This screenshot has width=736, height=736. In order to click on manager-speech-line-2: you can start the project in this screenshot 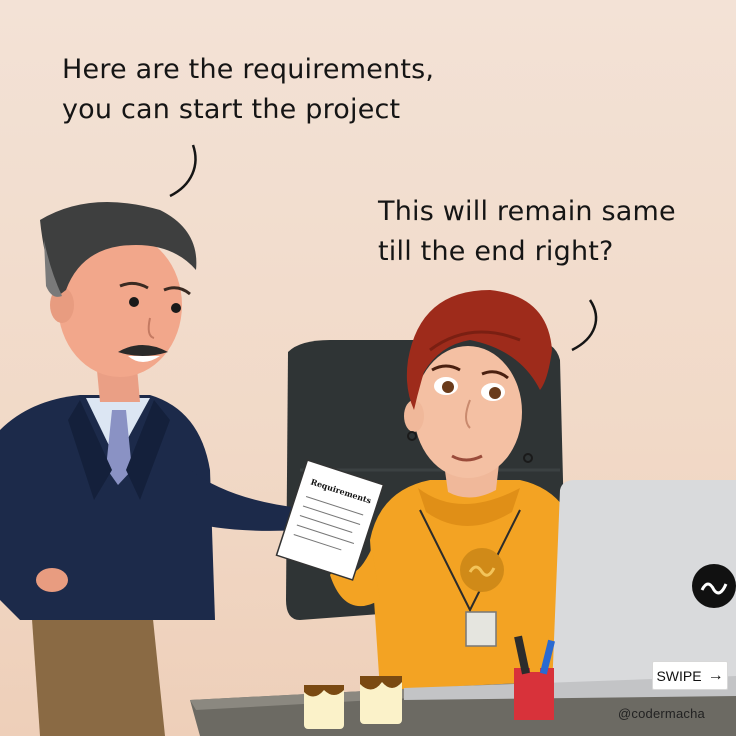, I will do `click(231, 109)`.